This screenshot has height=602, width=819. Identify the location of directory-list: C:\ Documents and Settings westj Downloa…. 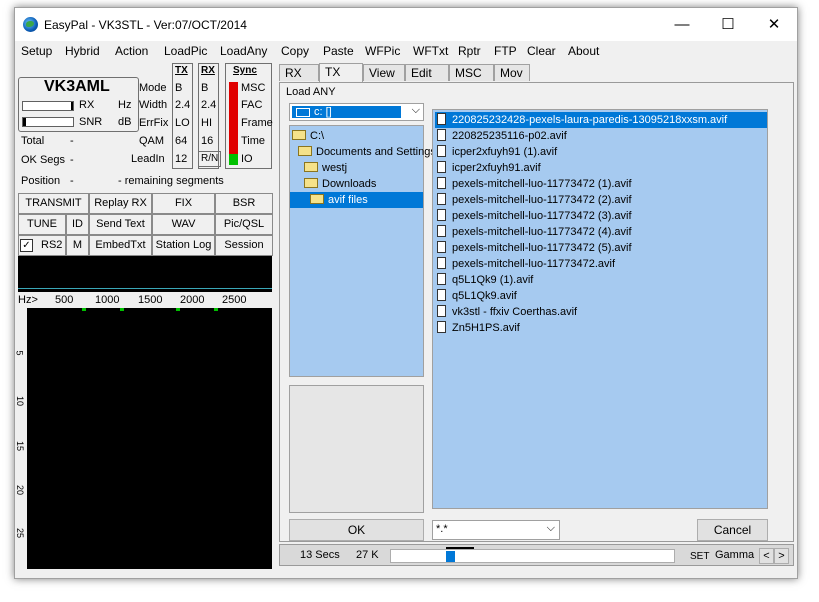
(362, 251).